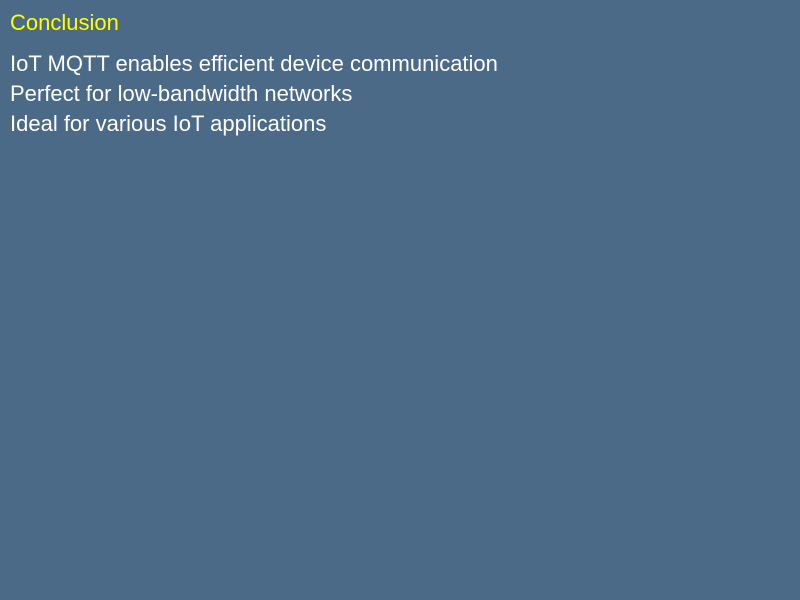 This screenshot has width=800, height=600. What do you see at coordinates (181, 93) in the screenshot?
I see `bullet-item: Perfect for low-bandwidth networks` at bounding box center [181, 93].